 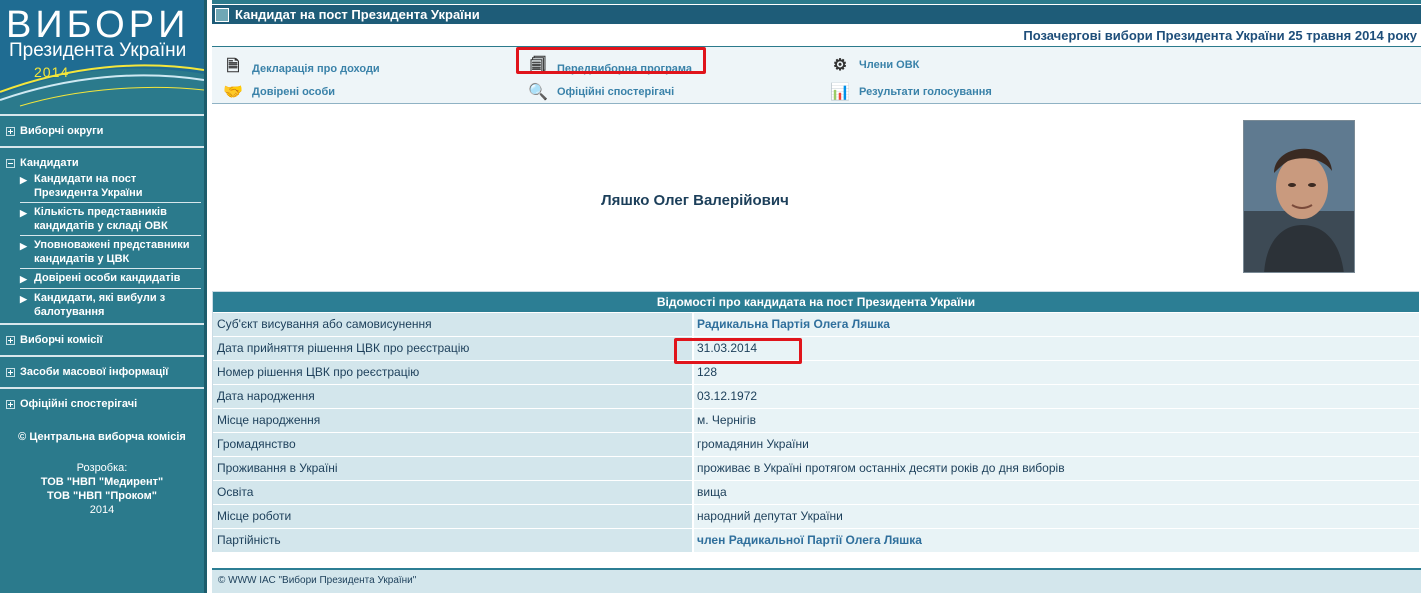 What do you see at coordinates (52, 72) in the screenshot?
I see `logo-year: 2014` at bounding box center [52, 72].